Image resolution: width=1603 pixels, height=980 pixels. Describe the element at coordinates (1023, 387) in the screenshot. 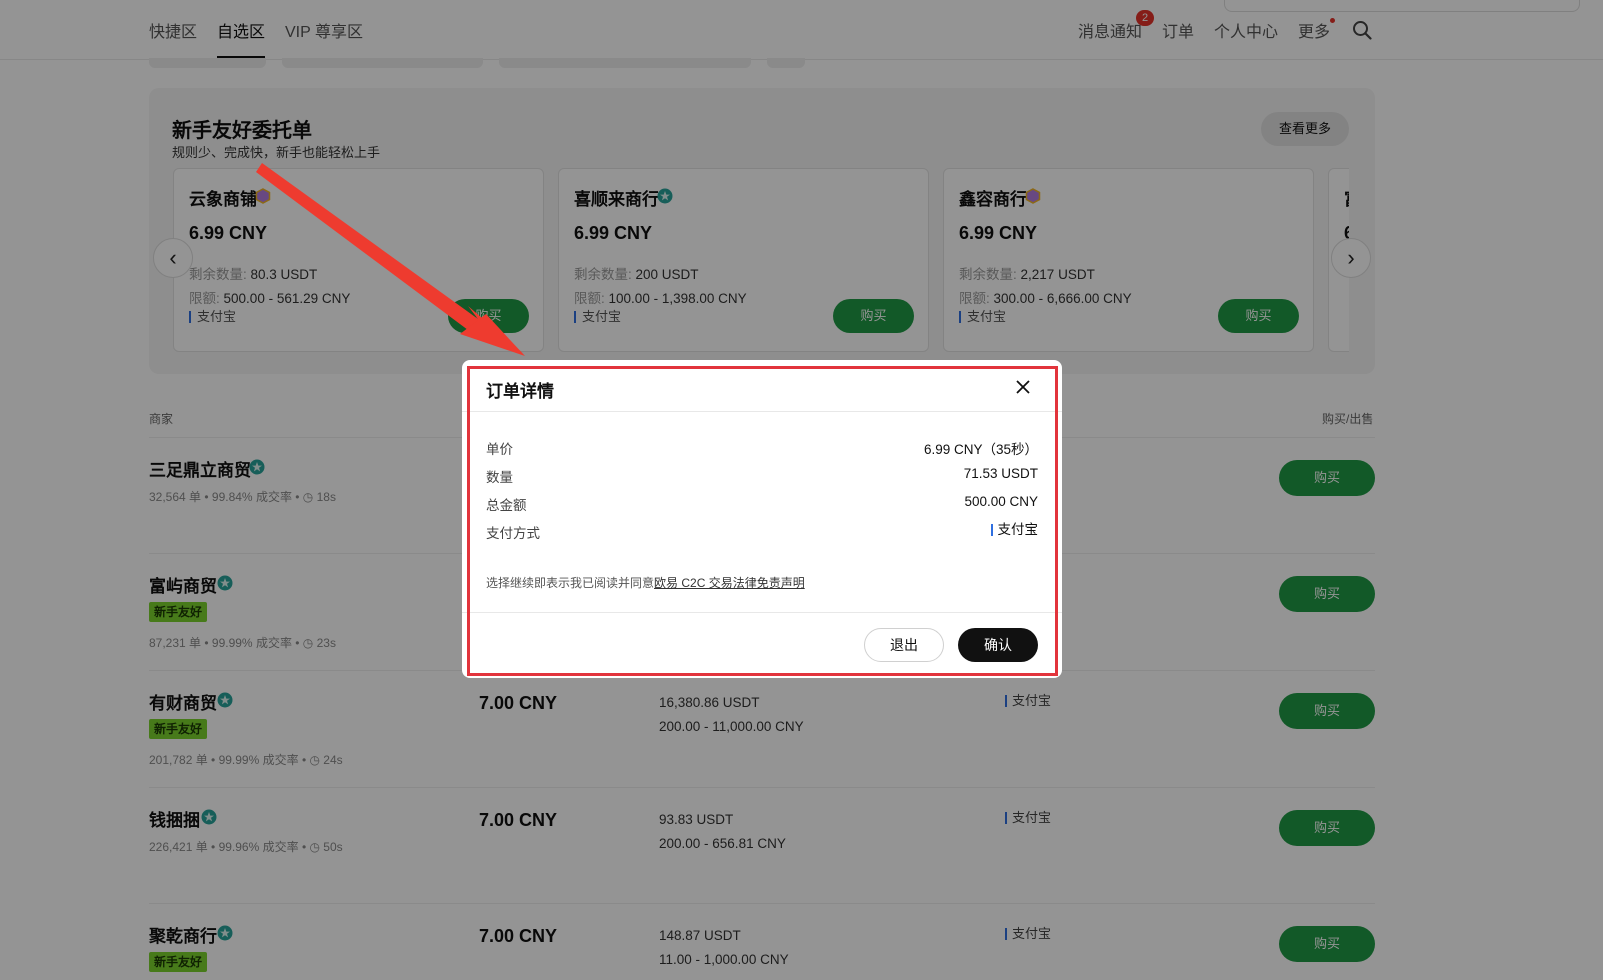

I see `close-icon` at that location.